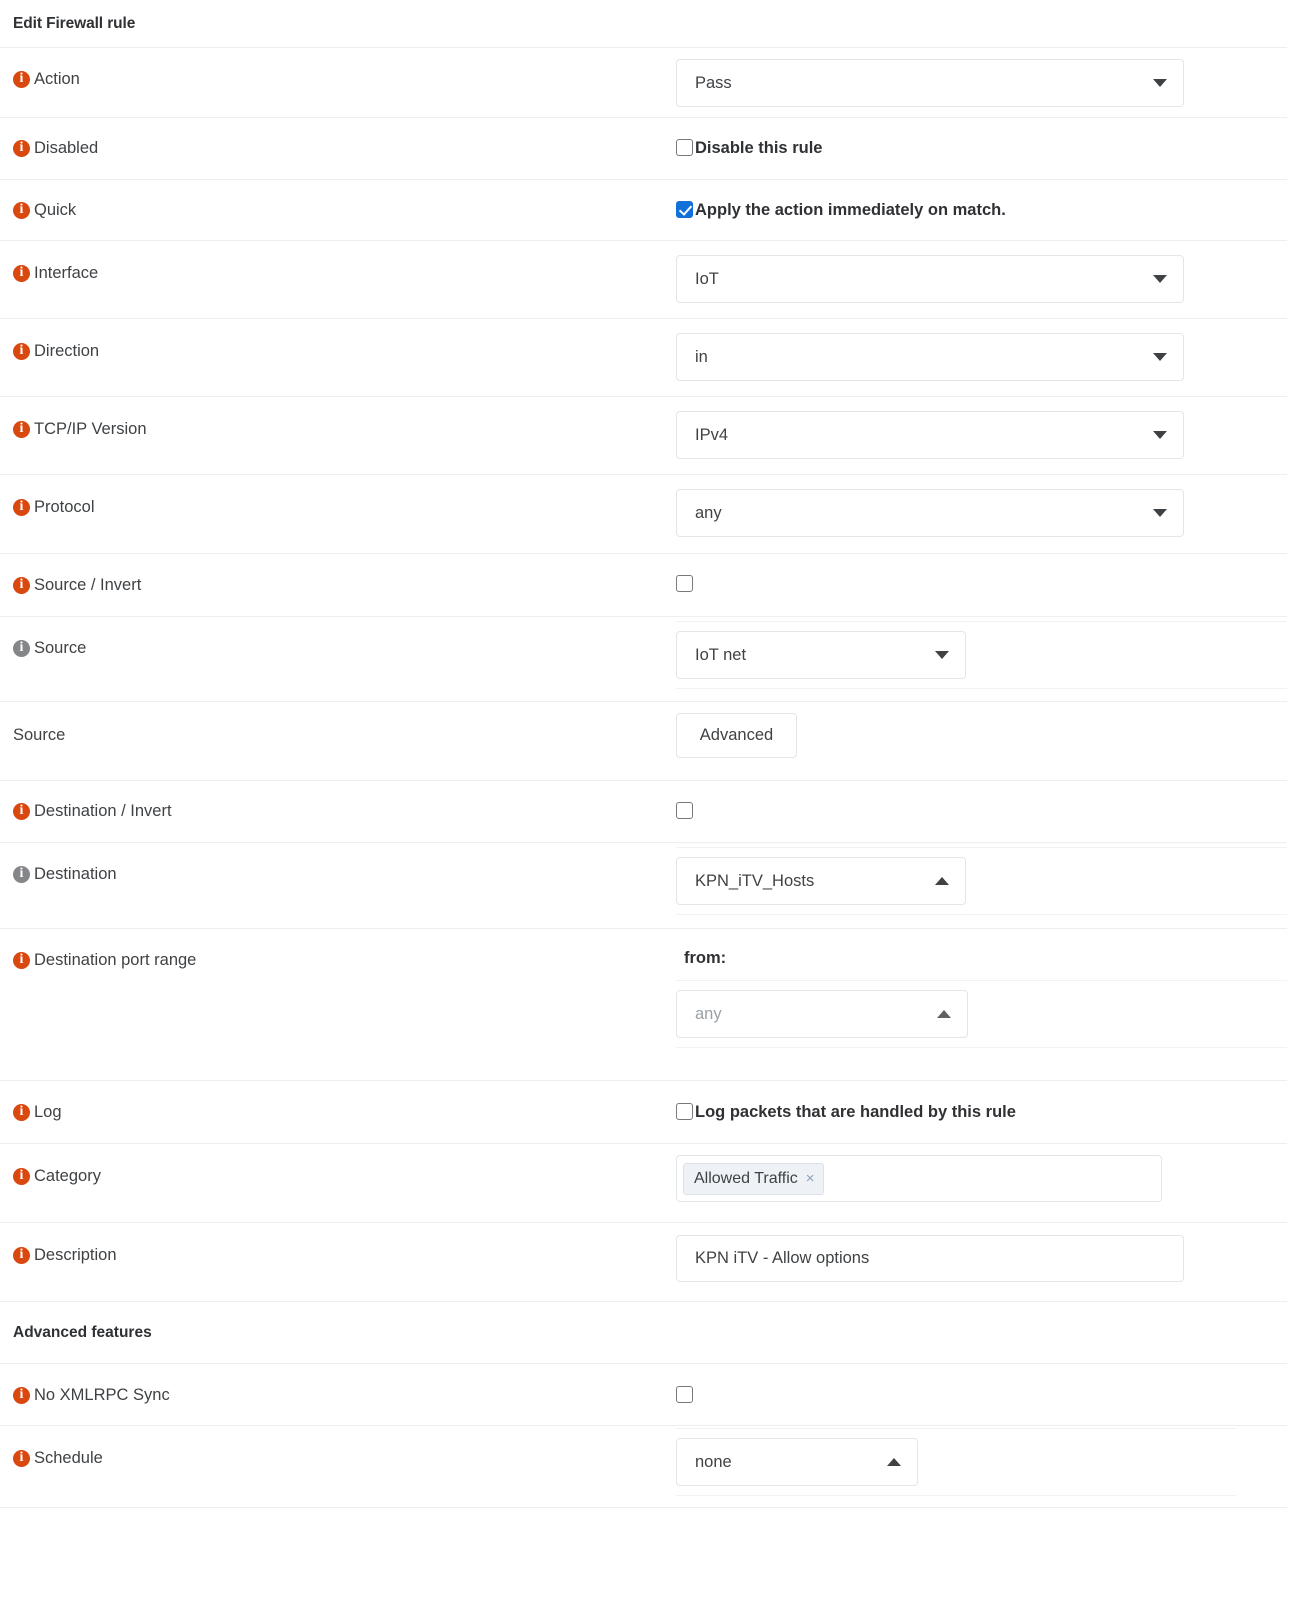 This screenshot has height=1618, width=1311. What do you see at coordinates (48, 1112) in the screenshot?
I see `label-log: Log` at bounding box center [48, 1112].